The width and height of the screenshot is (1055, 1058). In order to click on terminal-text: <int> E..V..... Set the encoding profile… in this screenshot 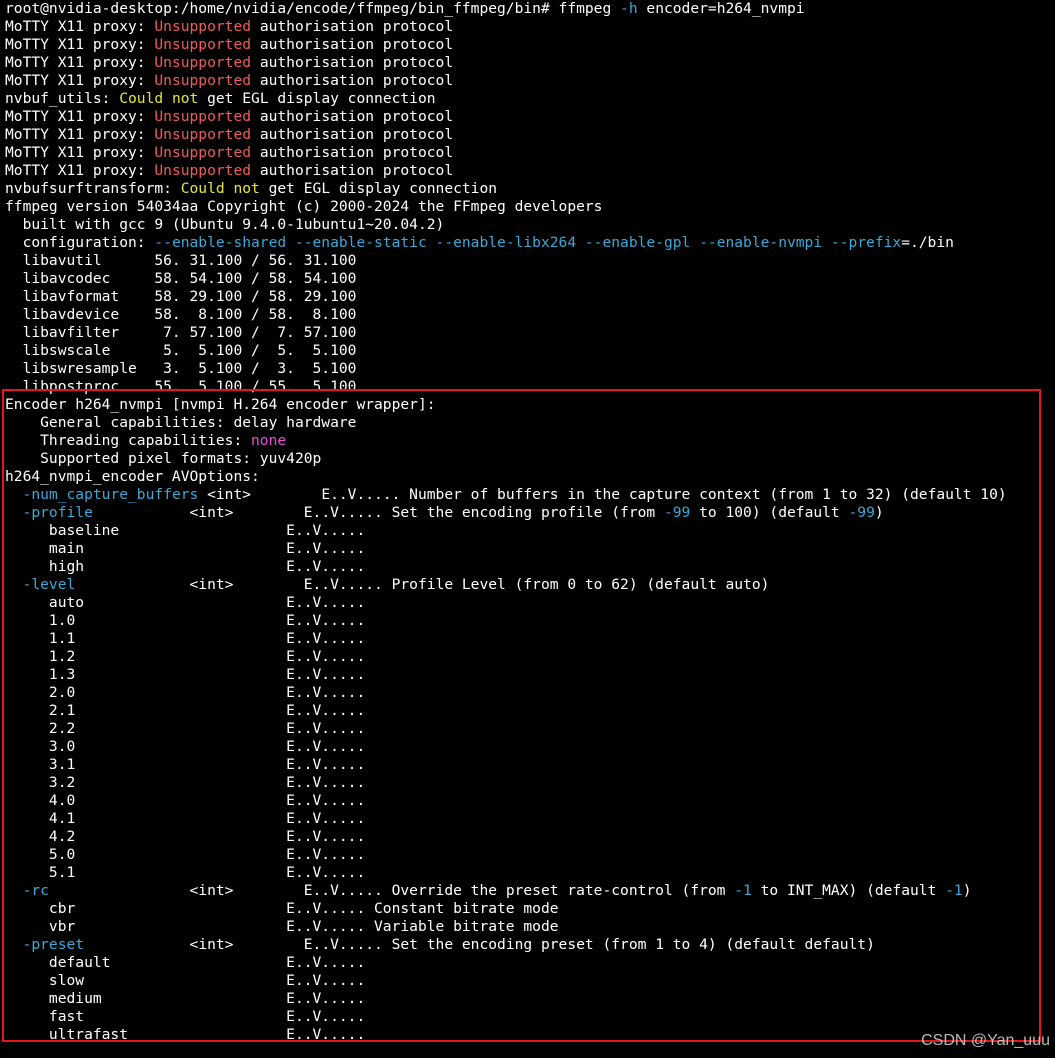, I will do `click(378, 512)`.